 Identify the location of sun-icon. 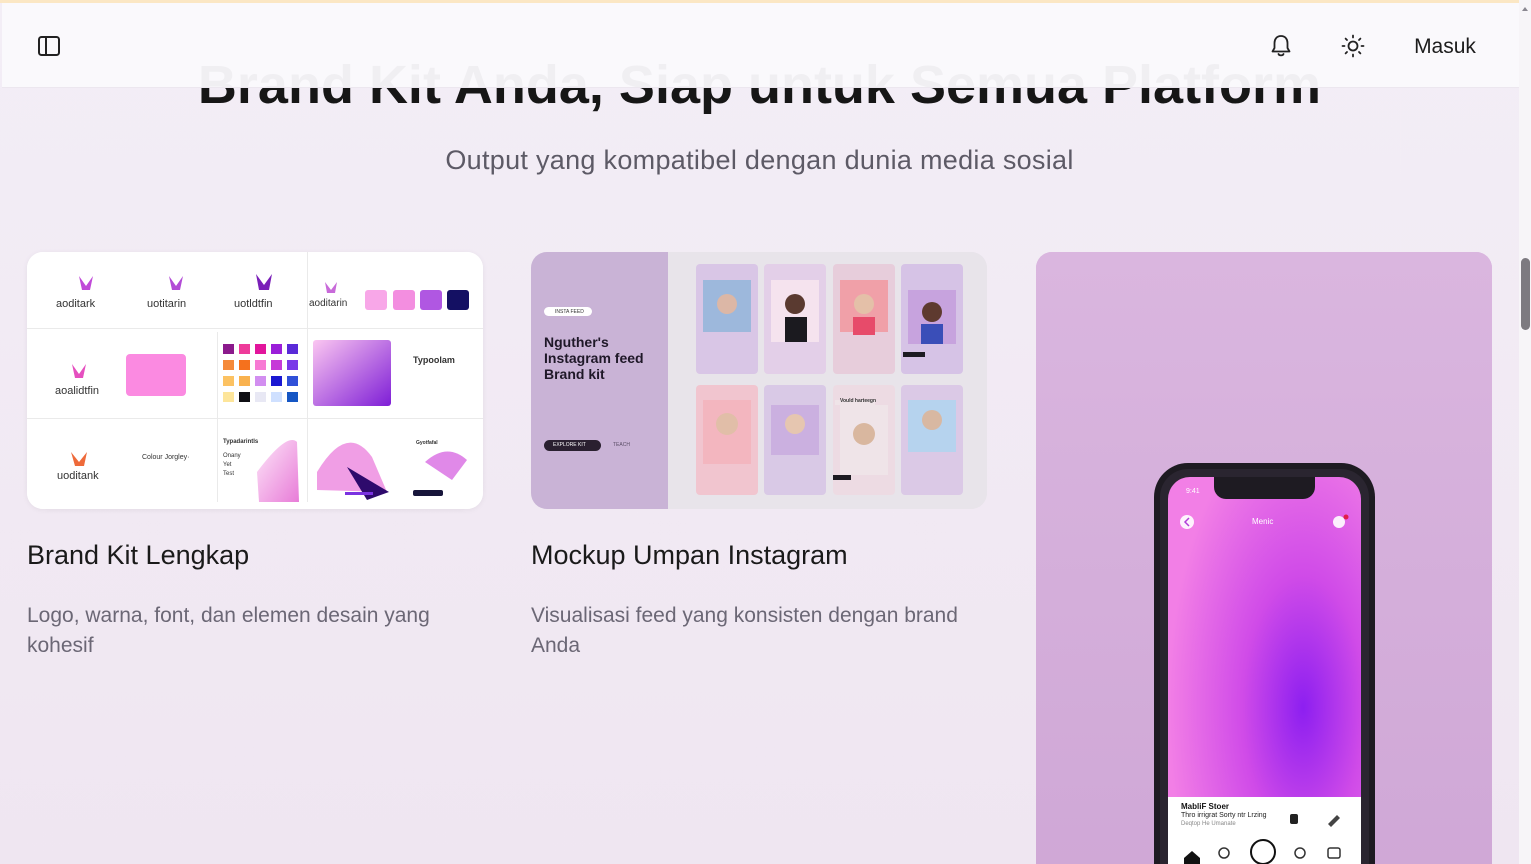
(1353, 46).